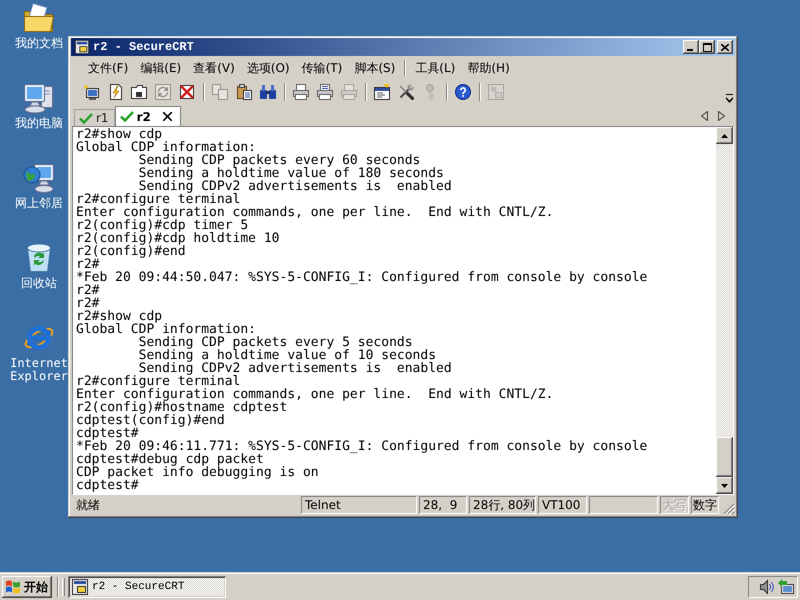 This screenshot has width=800, height=600. What do you see at coordinates (115, 92) in the screenshot?
I see `document-lightning-icon` at bounding box center [115, 92].